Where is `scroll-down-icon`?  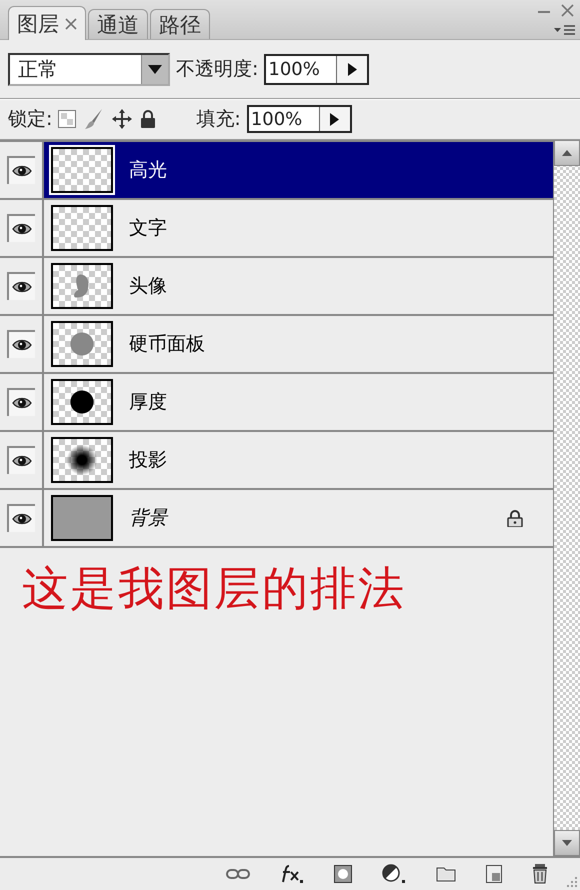
scroll-down-icon is located at coordinates (567, 843).